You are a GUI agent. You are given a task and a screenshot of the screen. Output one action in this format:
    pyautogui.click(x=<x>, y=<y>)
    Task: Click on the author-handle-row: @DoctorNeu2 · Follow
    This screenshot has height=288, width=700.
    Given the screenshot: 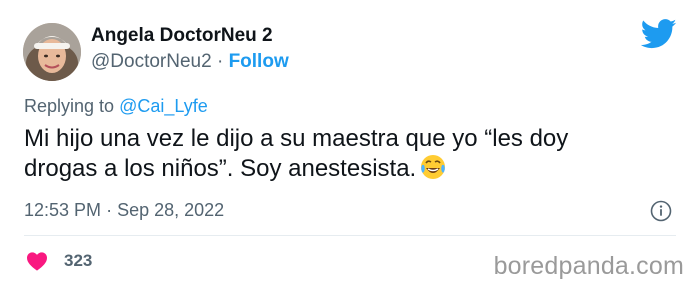 What is the action you would take?
    pyautogui.click(x=190, y=62)
    